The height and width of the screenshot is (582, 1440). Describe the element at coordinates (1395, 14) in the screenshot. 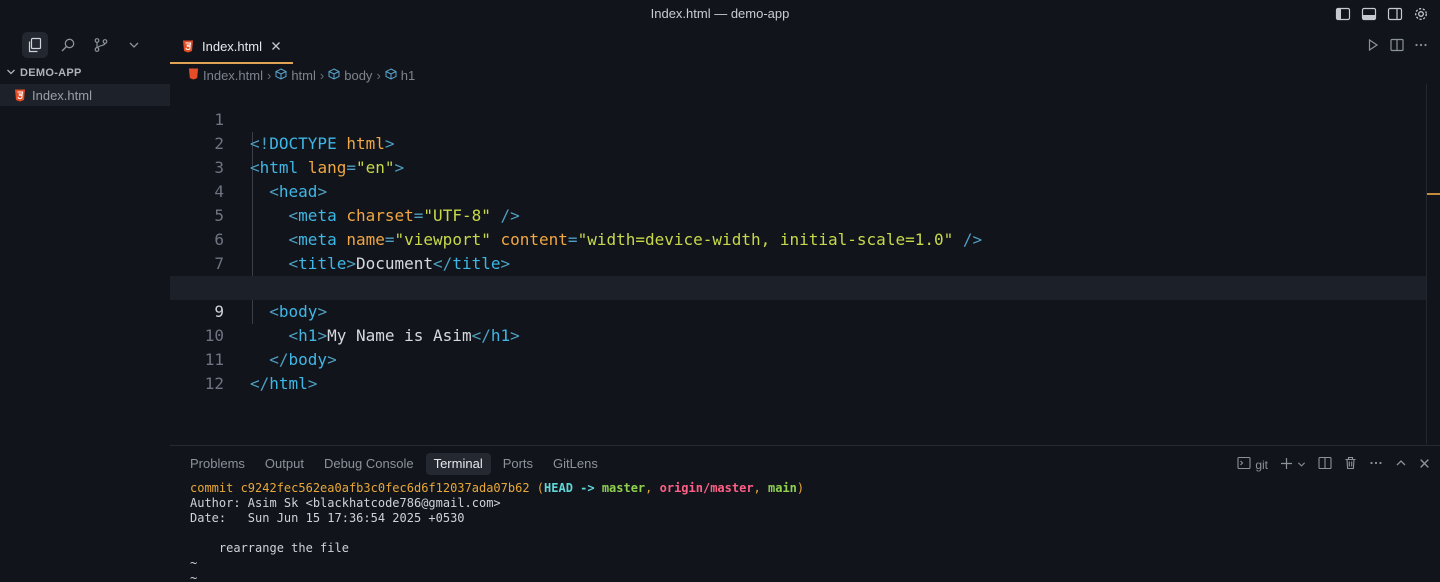

I see `toggle-secondary-sidebar-icon` at that location.